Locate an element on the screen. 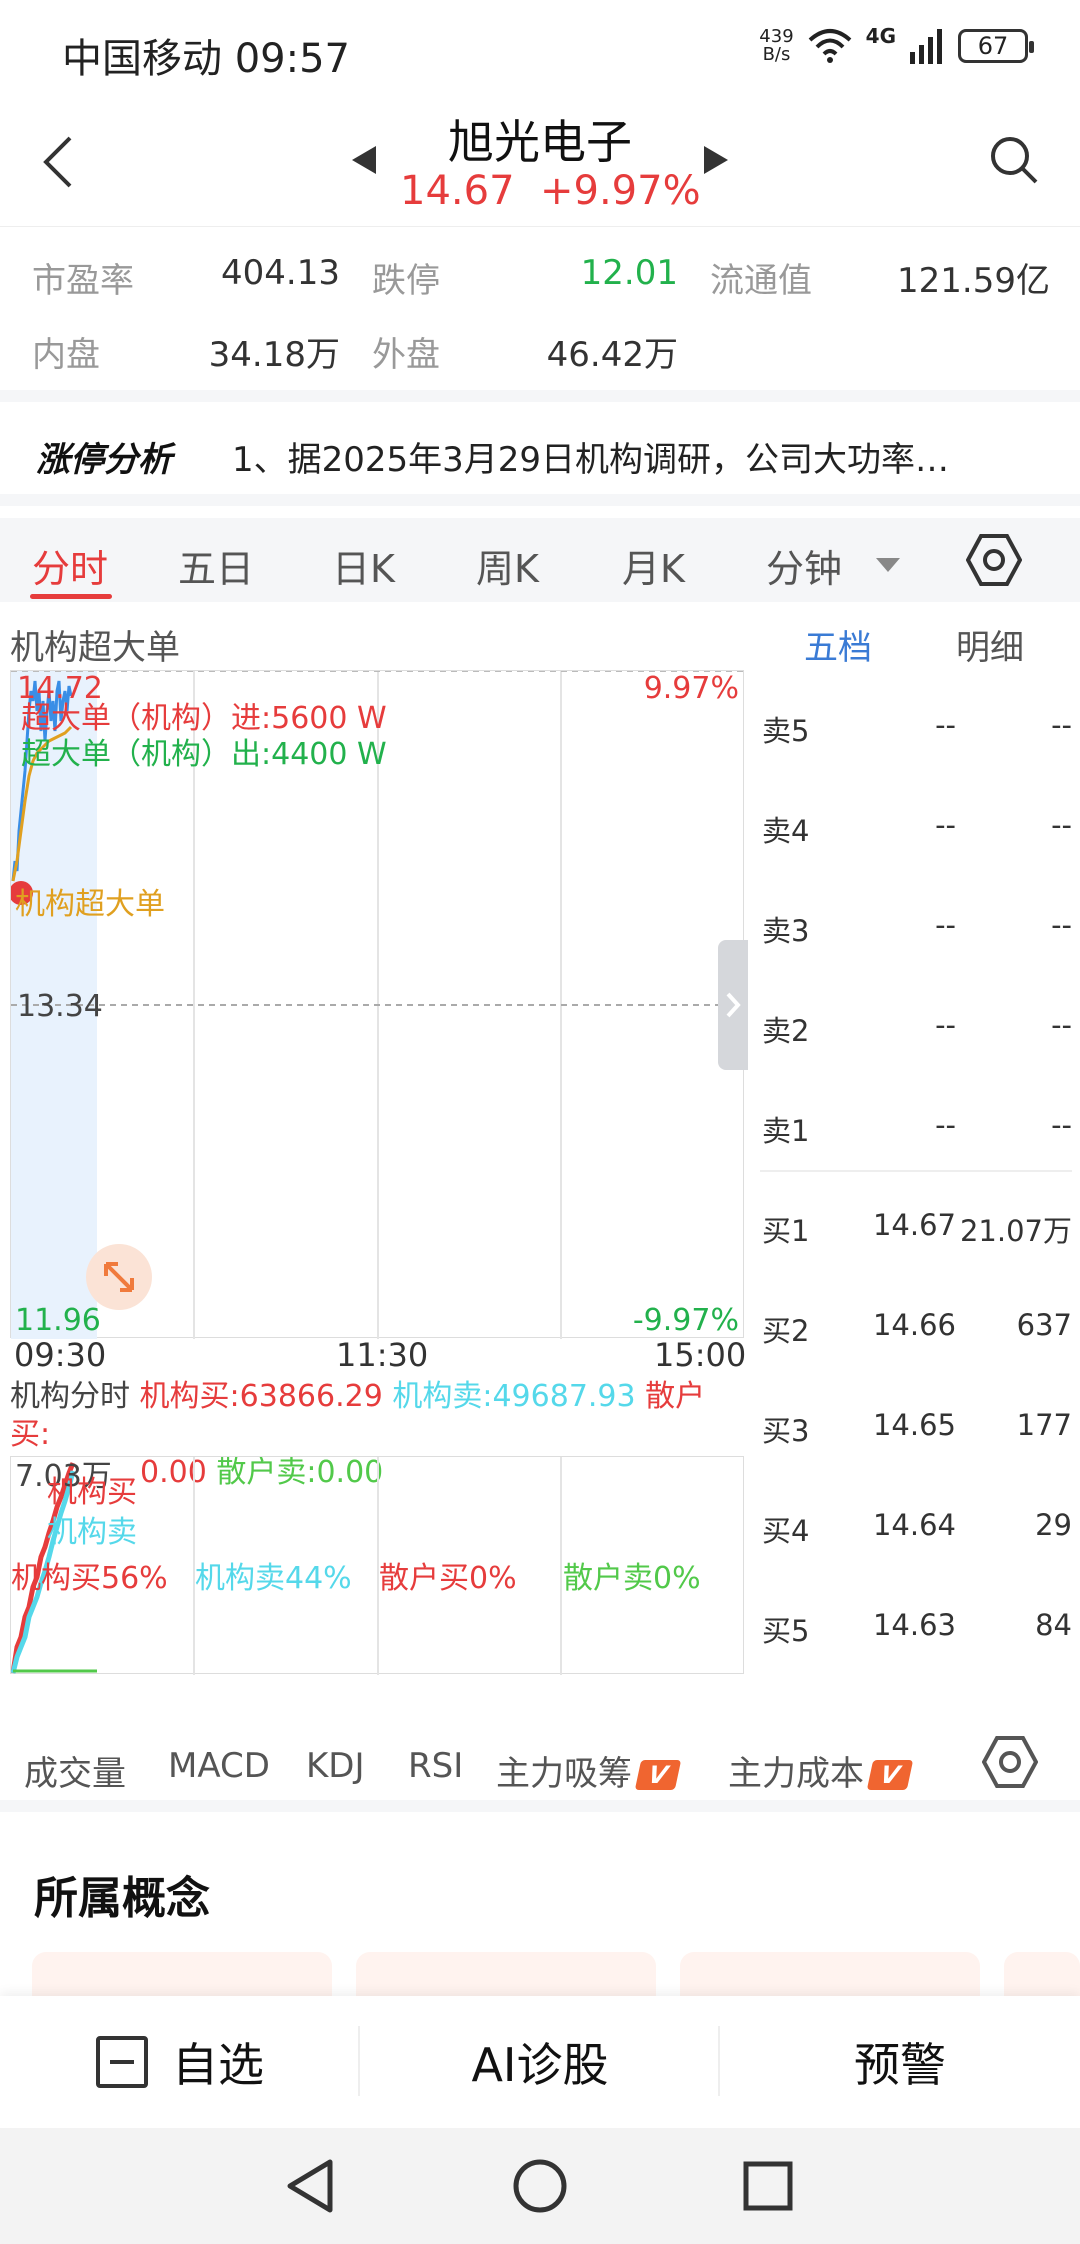 The image size is (1080, 2244). watchlist-button: 自选 is located at coordinates (180, 2062).